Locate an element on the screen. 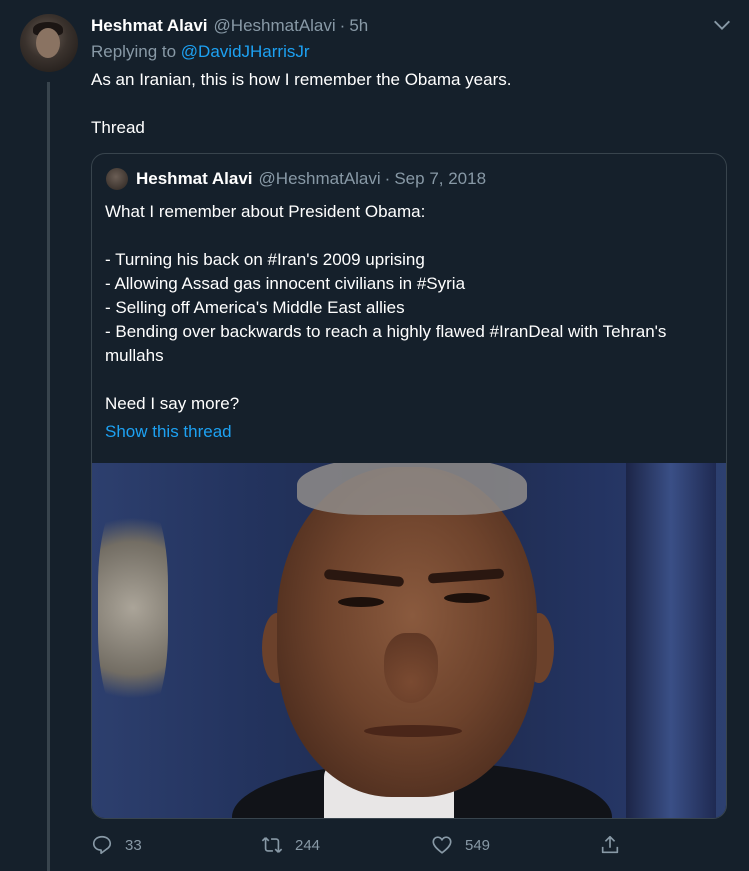 Image resolution: width=749 pixels, height=871 pixels. tweet-text-line: Thread is located at coordinates (118, 127).